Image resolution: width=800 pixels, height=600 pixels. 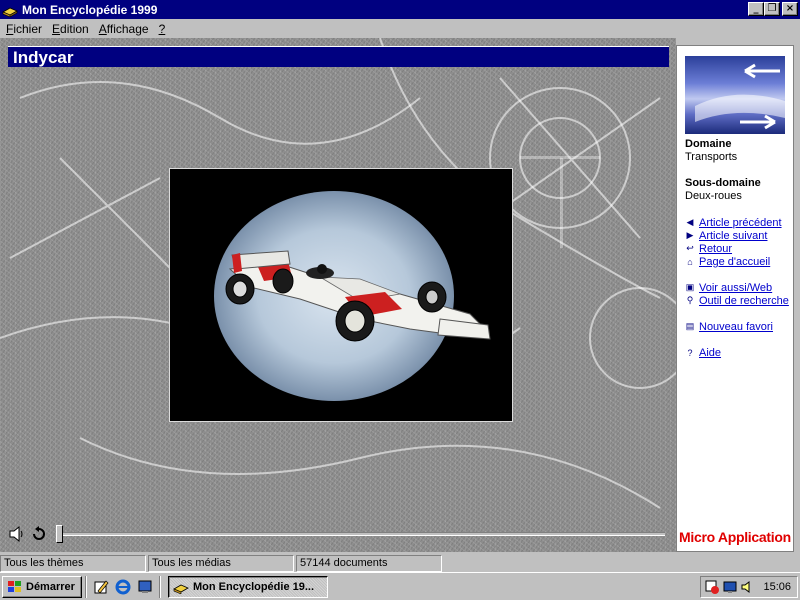 What do you see at coordinates (740, 96) in the screenshot?
I see `transport-banner-graphic` at bounding box center [740, 96].